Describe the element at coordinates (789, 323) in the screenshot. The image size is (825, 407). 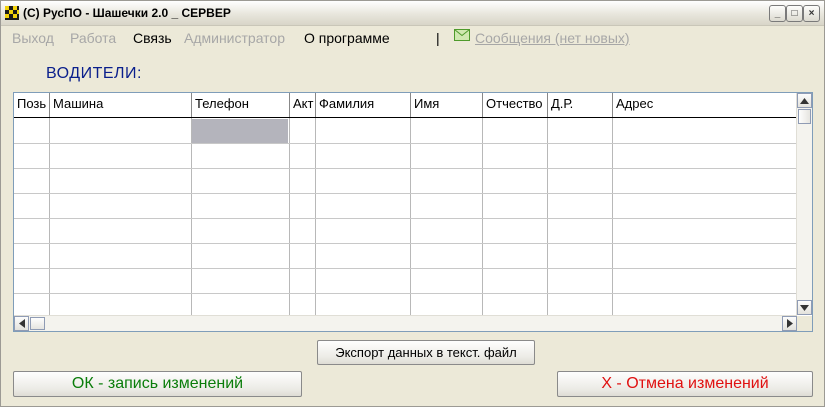
I see `scroll-right-arrow-icon` at that location.